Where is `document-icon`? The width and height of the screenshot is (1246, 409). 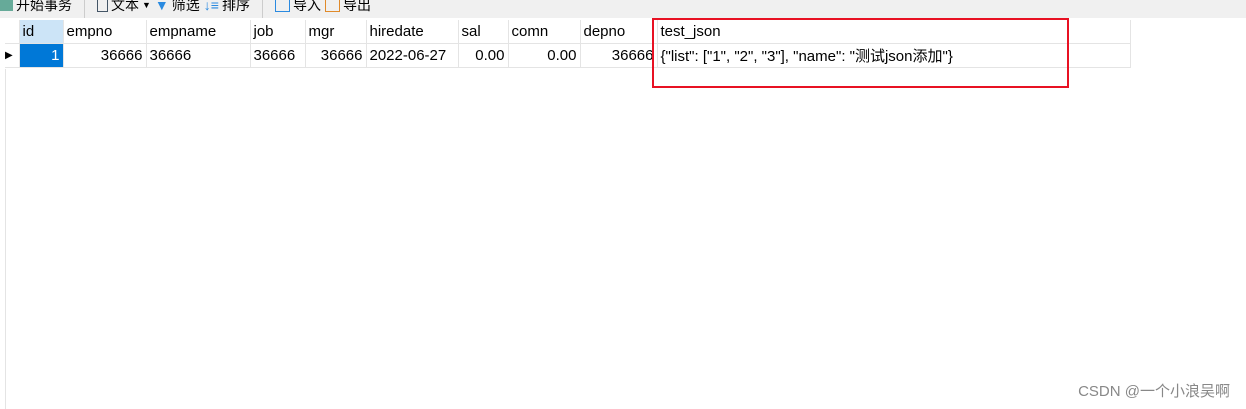 document-icon is located at coordinates (102, 6).